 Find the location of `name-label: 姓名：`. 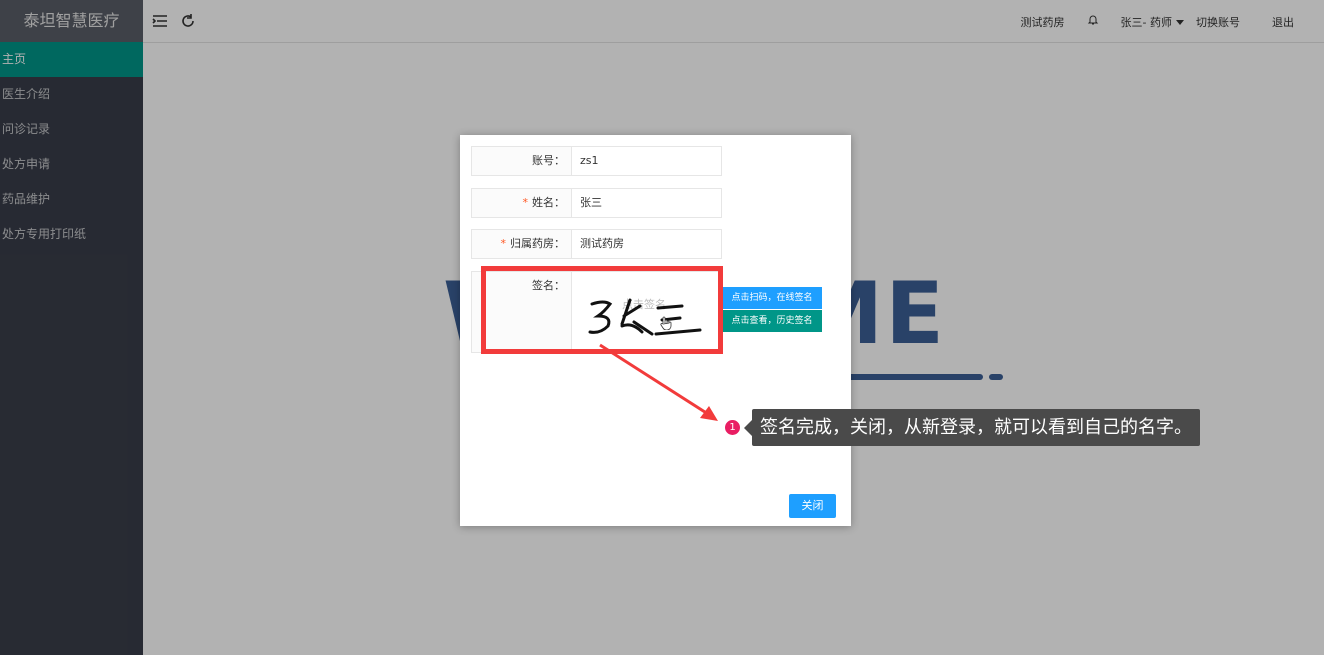

name-label: 姓名： is located at coordinates (548, 202).